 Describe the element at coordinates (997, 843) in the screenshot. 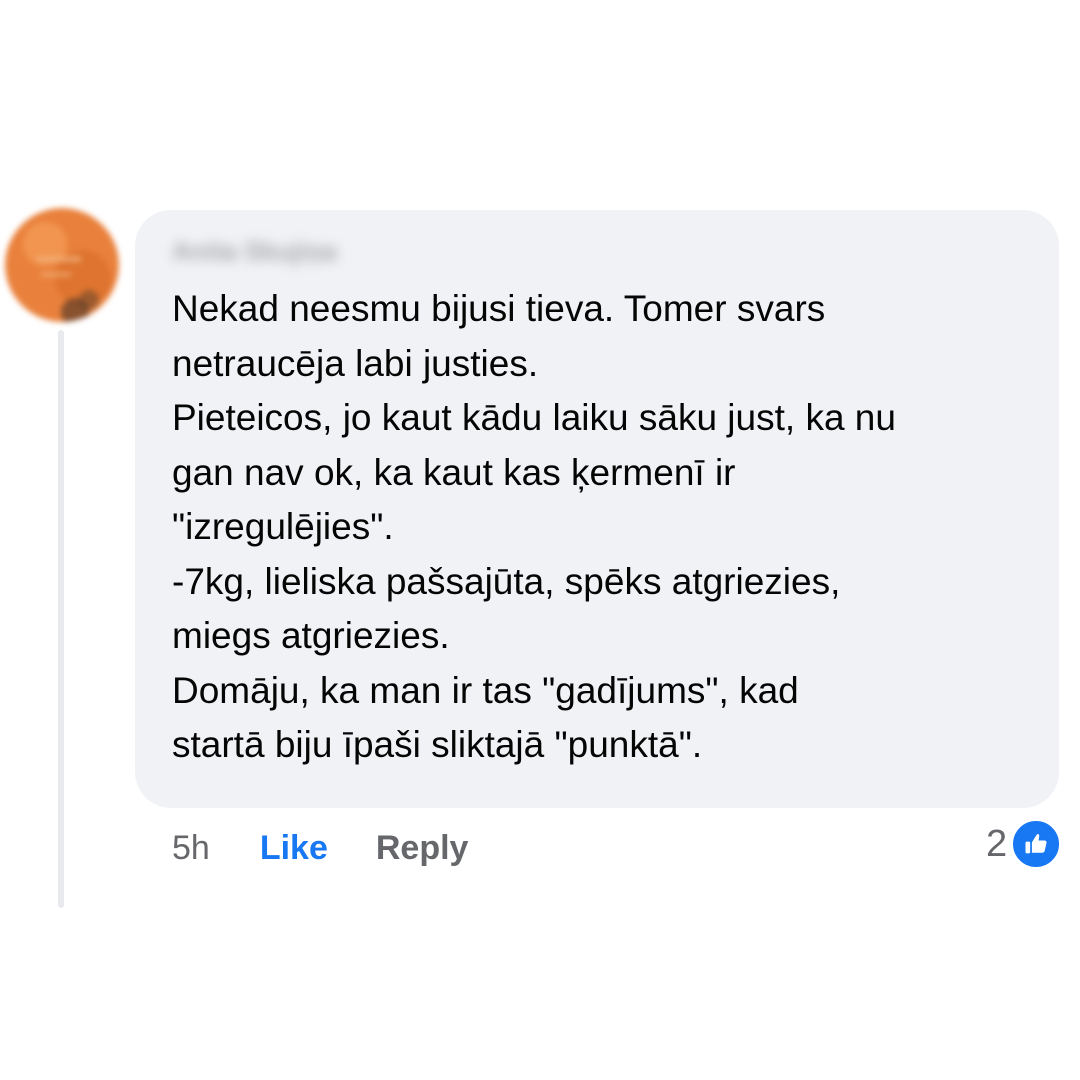

I see `reaction-count: 2` at that location.